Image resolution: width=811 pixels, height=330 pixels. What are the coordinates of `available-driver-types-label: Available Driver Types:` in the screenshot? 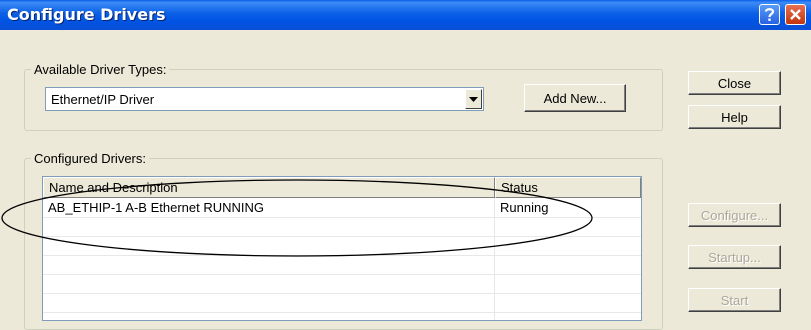 It's located at (100, 70).